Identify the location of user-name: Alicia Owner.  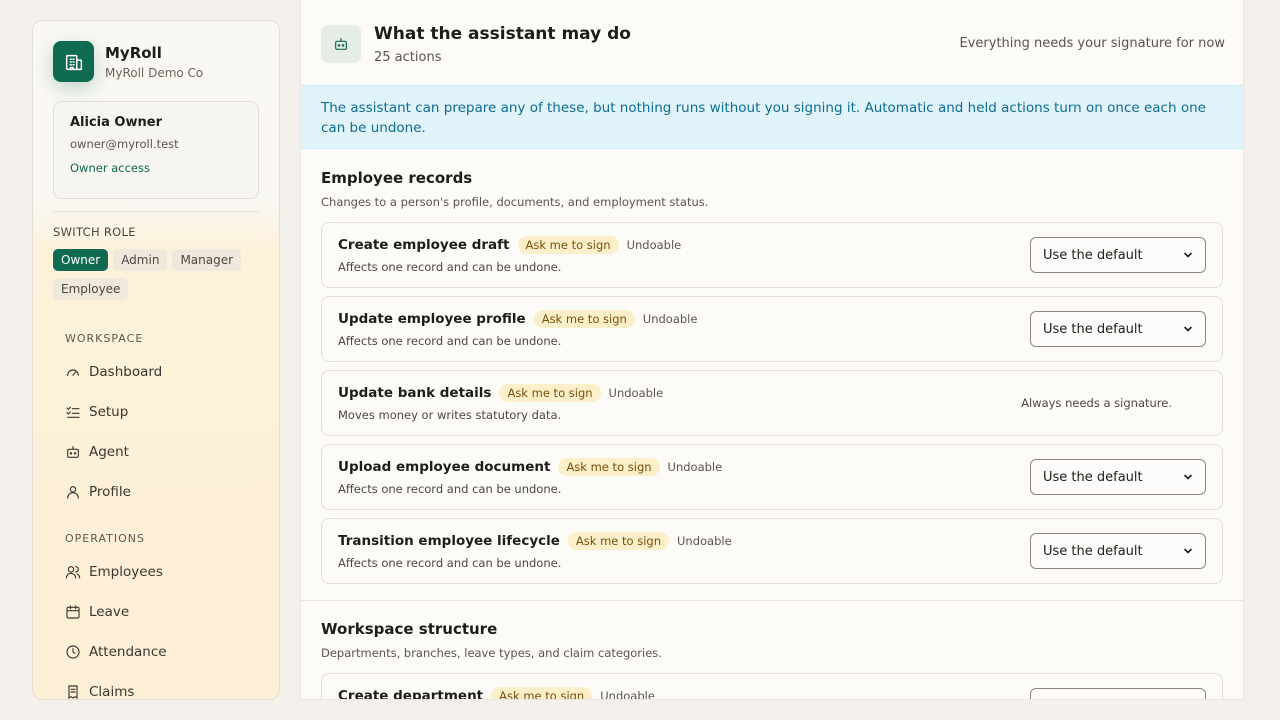
(116, 122).